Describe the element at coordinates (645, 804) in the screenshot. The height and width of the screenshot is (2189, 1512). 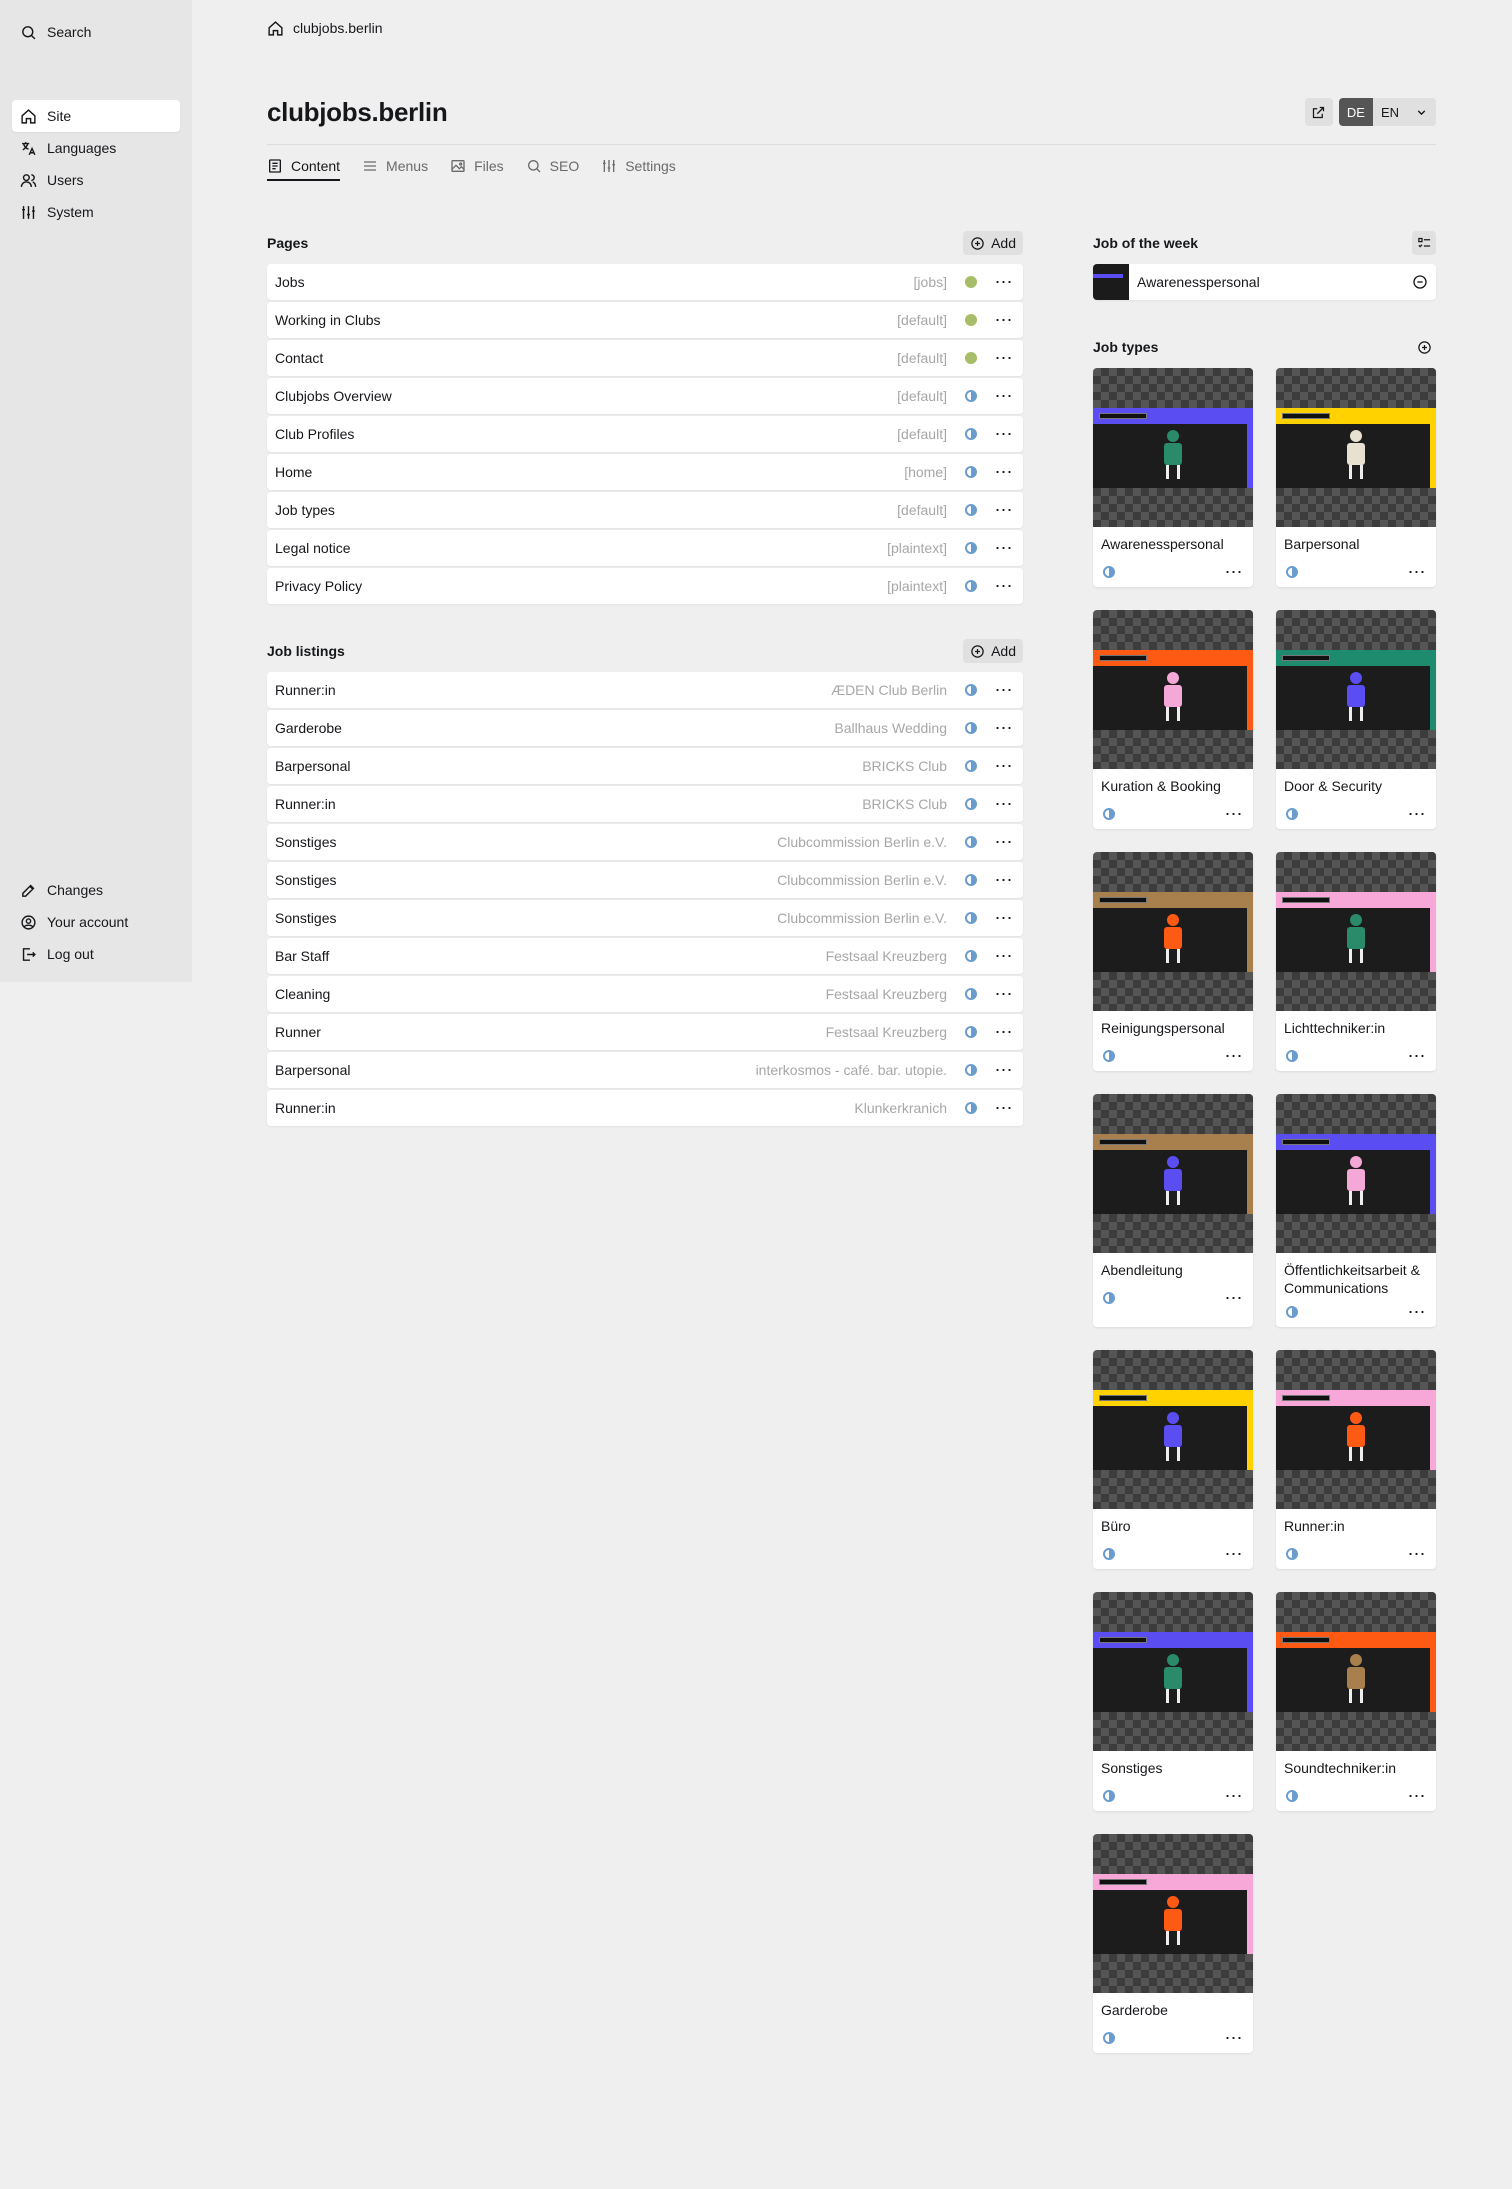
I see `list-item: Runner:in BRICKS Club ⋯` at that location.